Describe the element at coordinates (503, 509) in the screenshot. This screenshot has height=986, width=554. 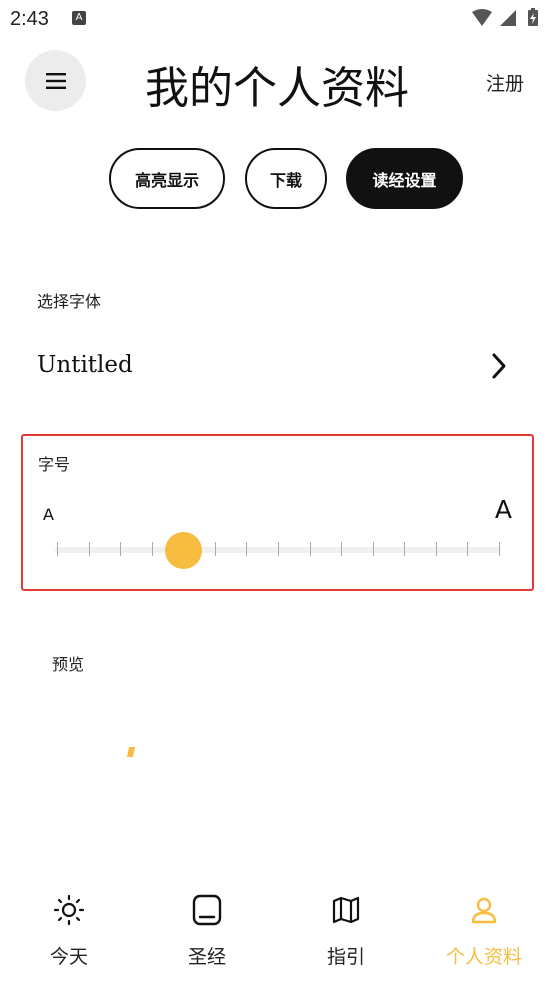
I see `font-size-large-label: A` at that location.